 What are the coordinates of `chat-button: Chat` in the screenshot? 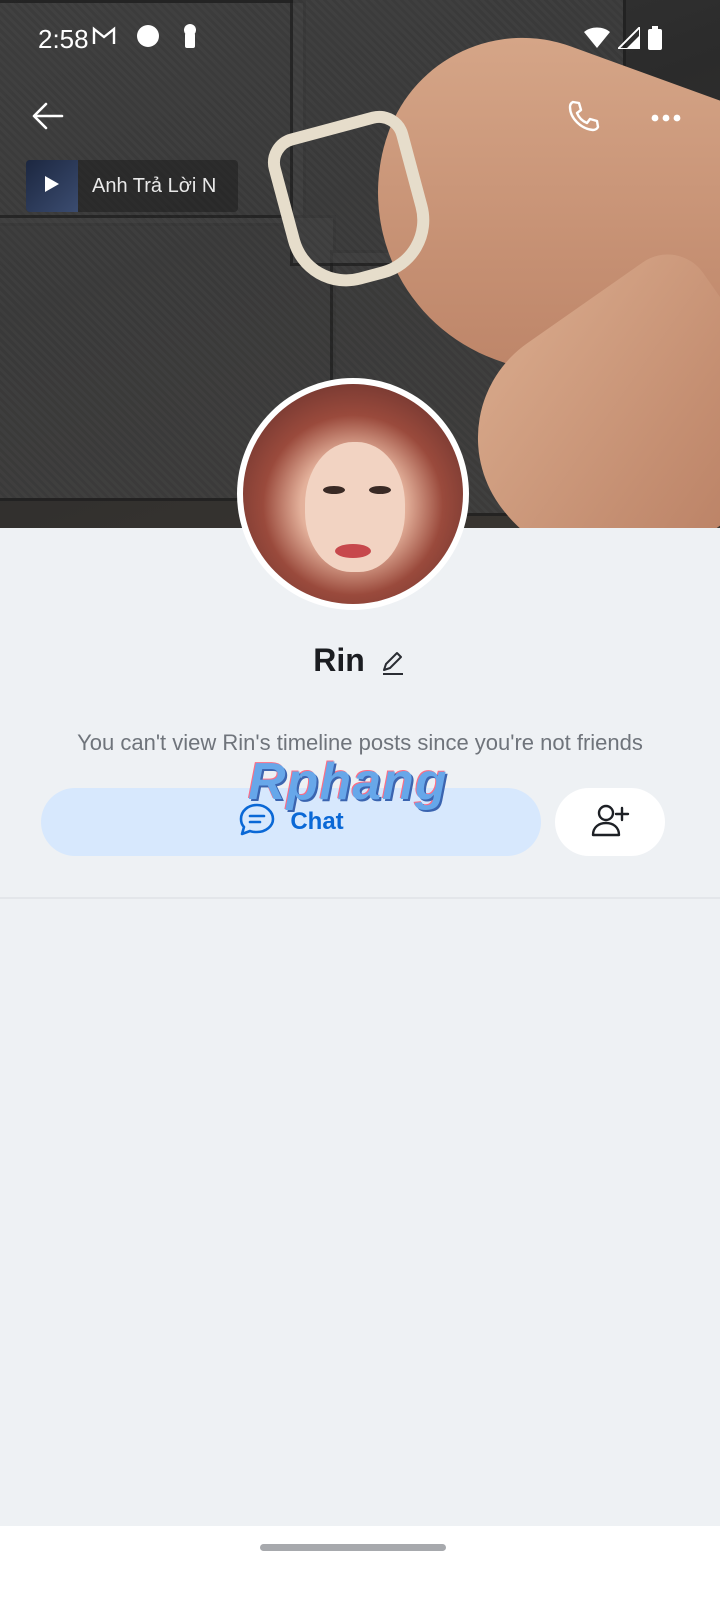 It's located at (291, 822).